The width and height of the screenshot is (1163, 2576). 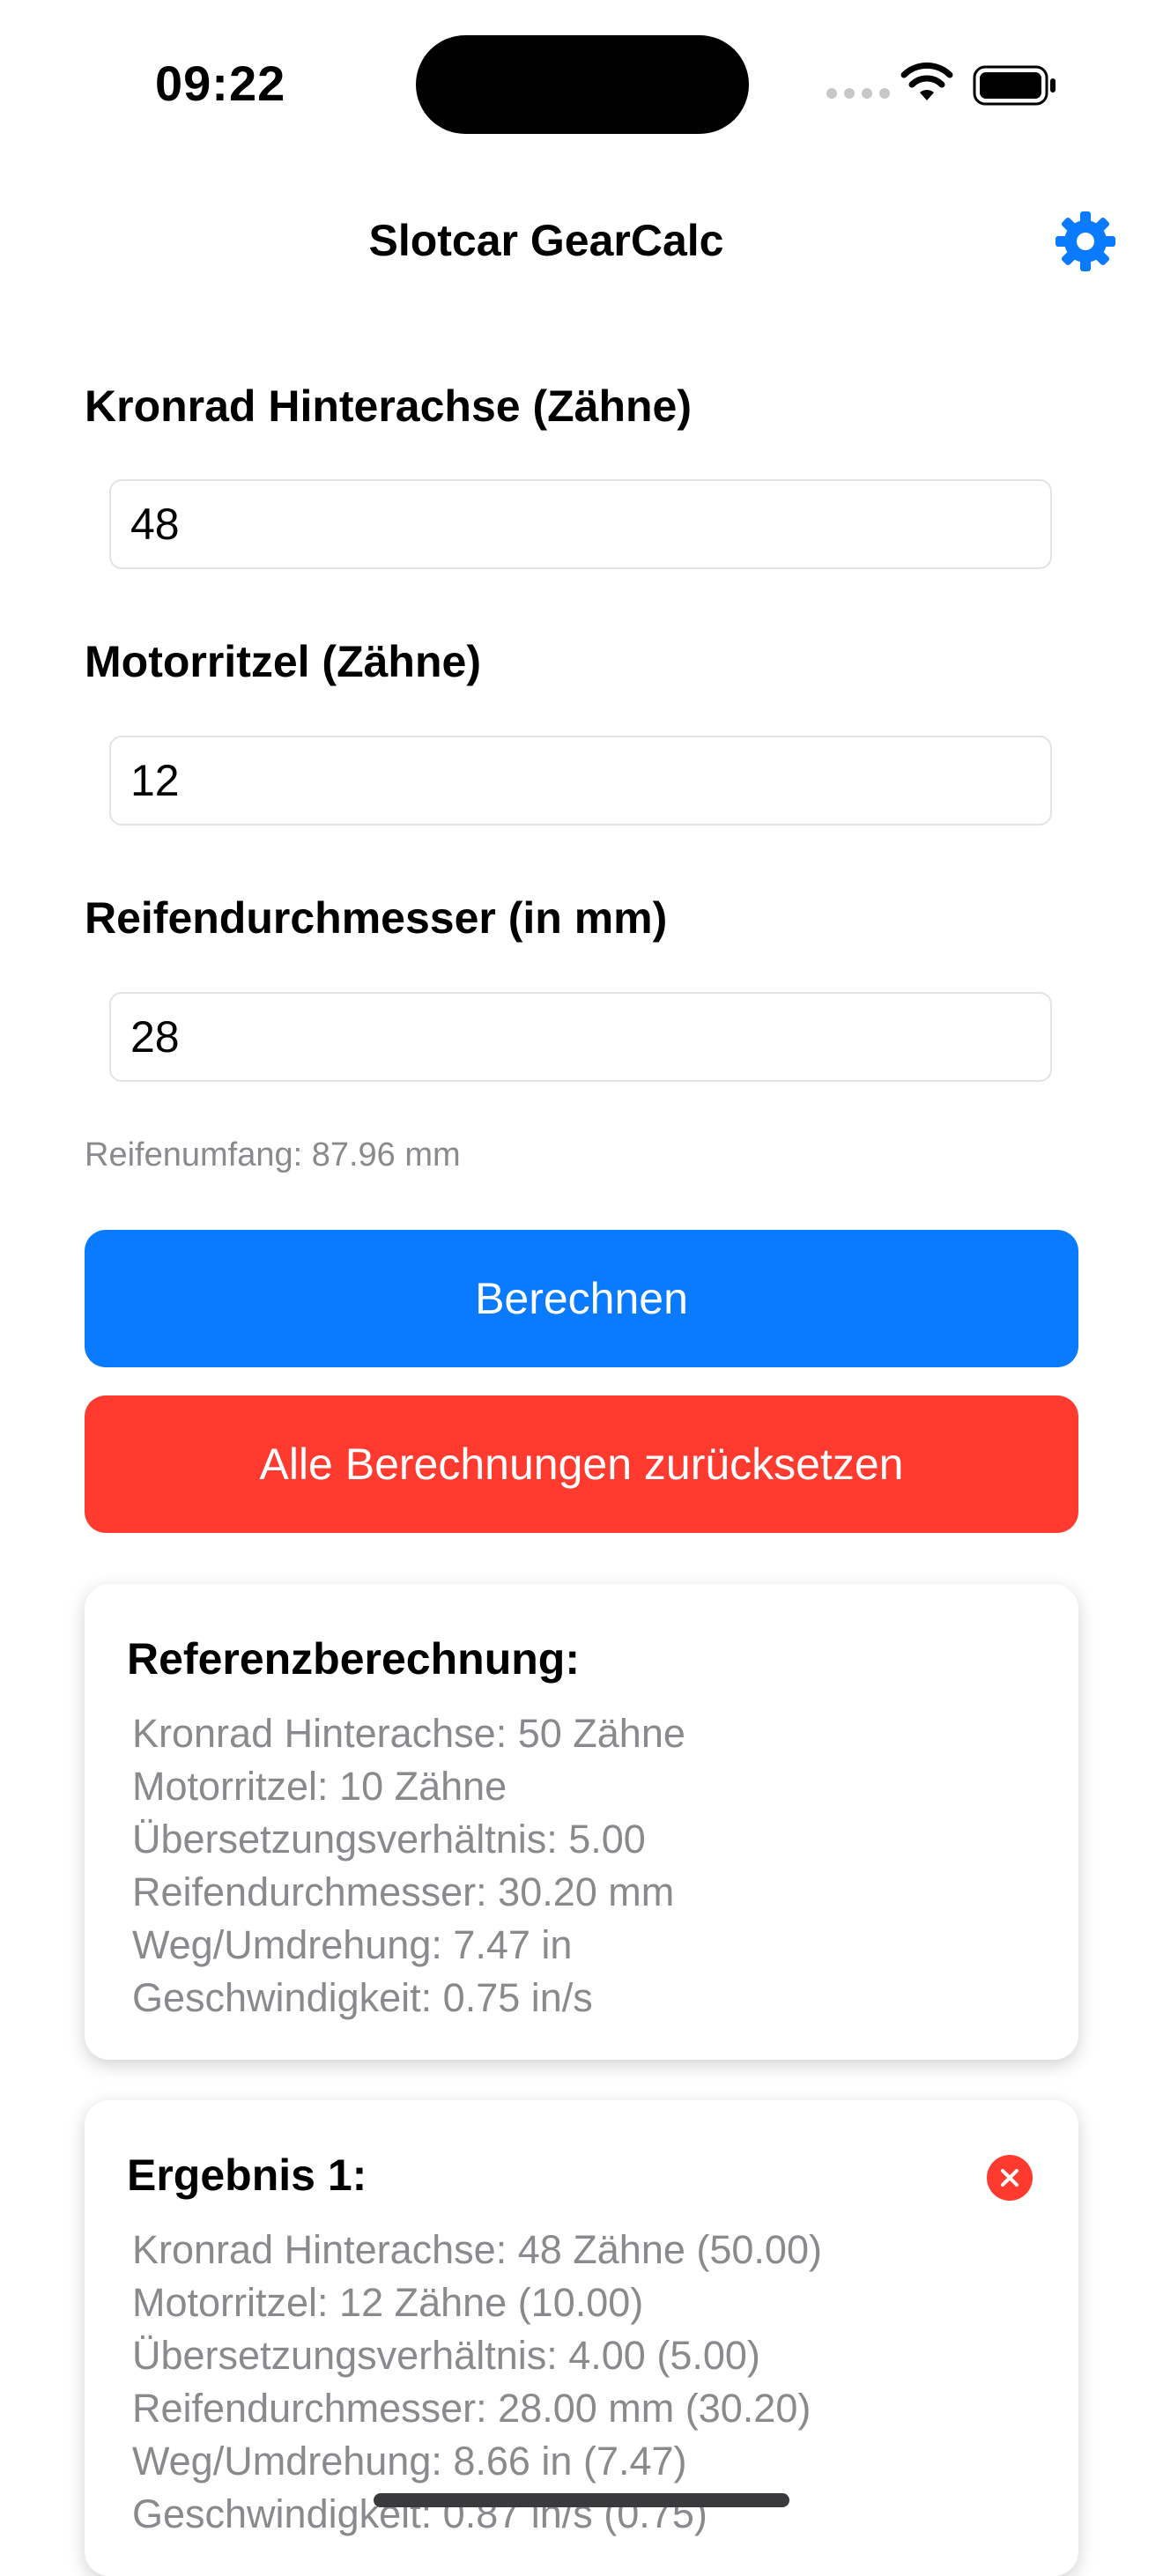 What do you see at coordinates (580, 524) in the screenshot?
I see `crown-gear-input: 48` at bounding box center [580, 524].